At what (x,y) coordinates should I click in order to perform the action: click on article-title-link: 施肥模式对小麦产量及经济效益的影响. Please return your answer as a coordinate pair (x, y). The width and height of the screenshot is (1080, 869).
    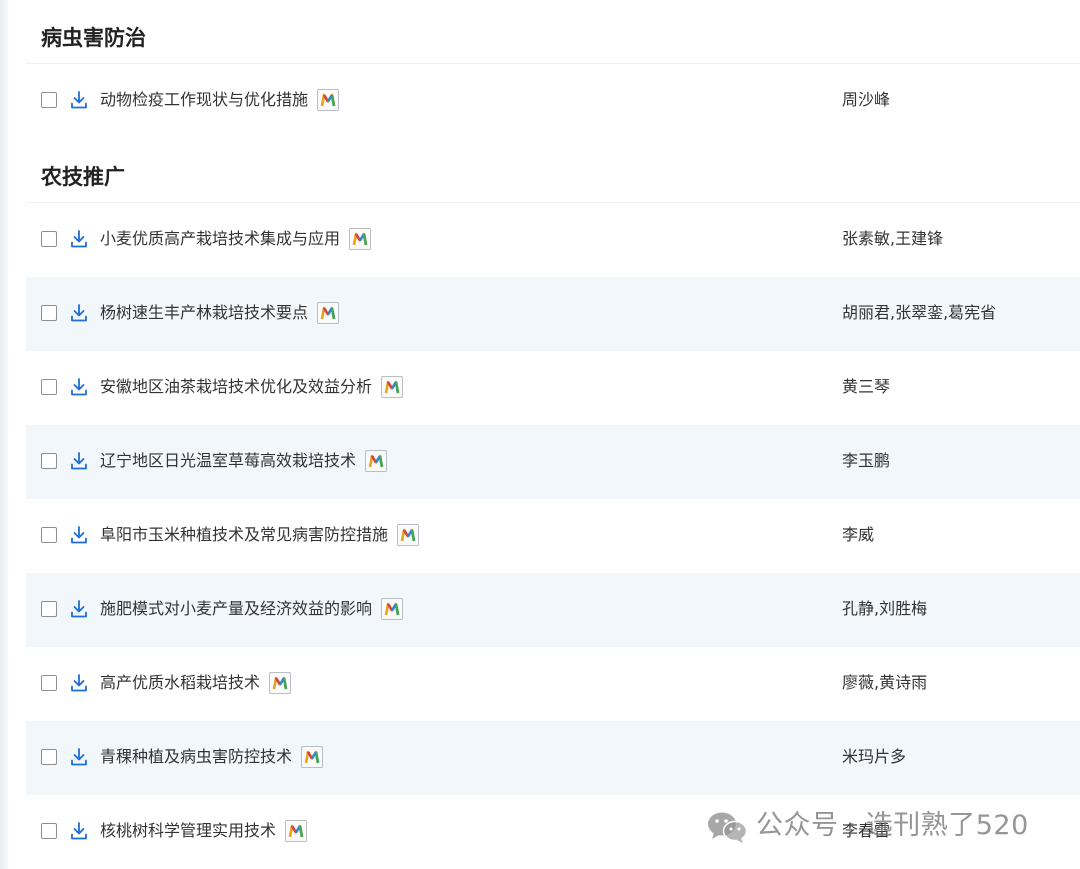
    Looking at the image, I should click on (236, 609).